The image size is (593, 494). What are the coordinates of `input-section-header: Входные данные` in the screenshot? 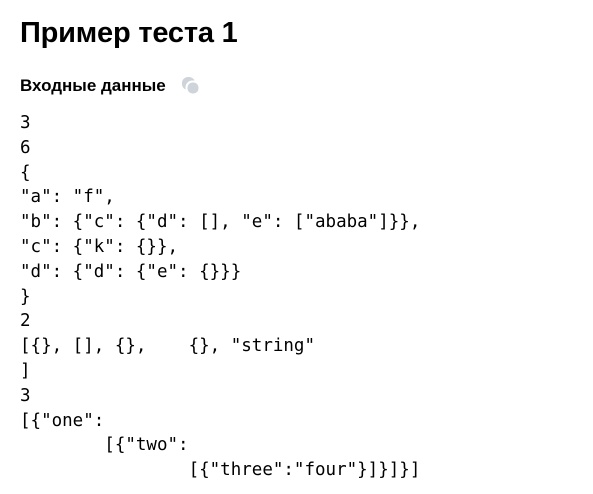 It's located at (111, 86).